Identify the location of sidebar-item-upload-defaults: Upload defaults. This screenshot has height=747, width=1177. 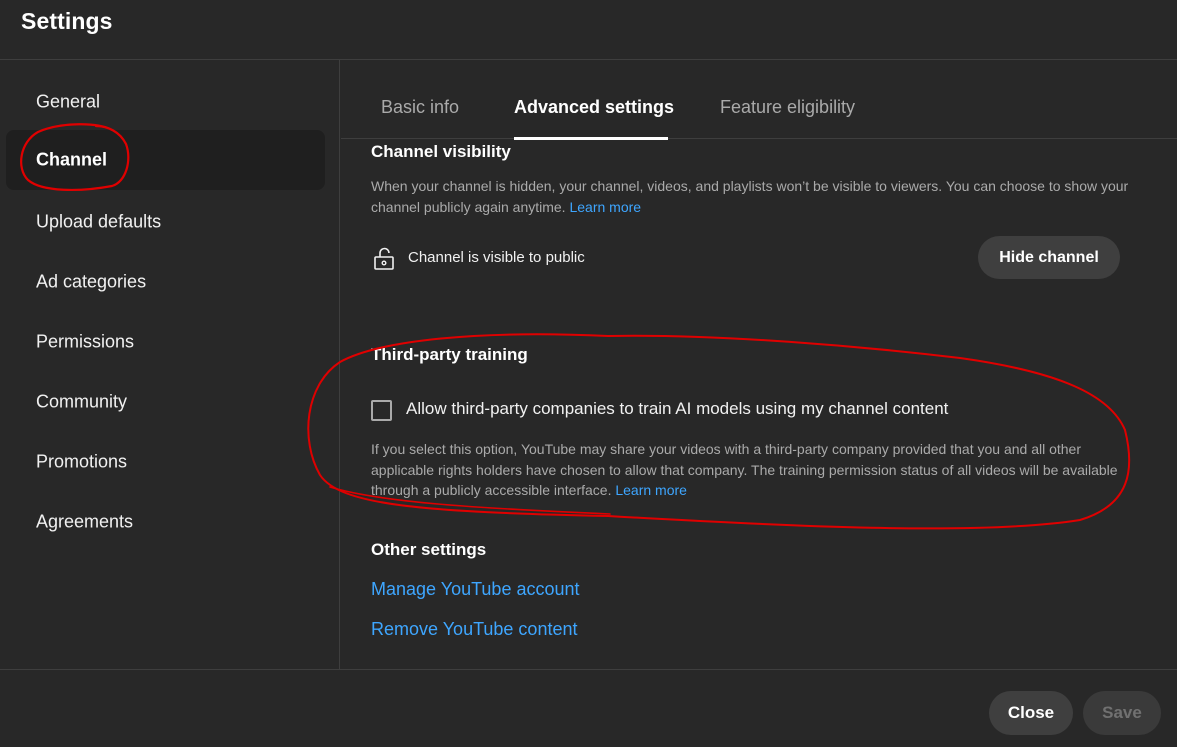
(165, 222).